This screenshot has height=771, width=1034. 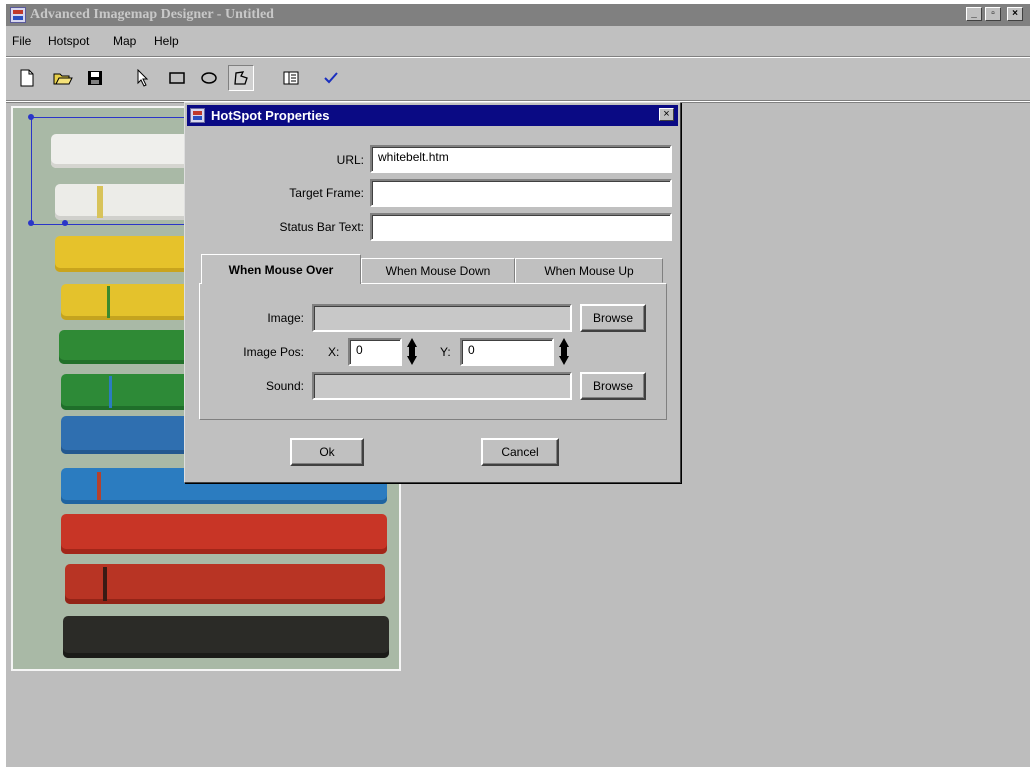 I want to click on cancel-button: Cancel, so click(x=520, y=452).